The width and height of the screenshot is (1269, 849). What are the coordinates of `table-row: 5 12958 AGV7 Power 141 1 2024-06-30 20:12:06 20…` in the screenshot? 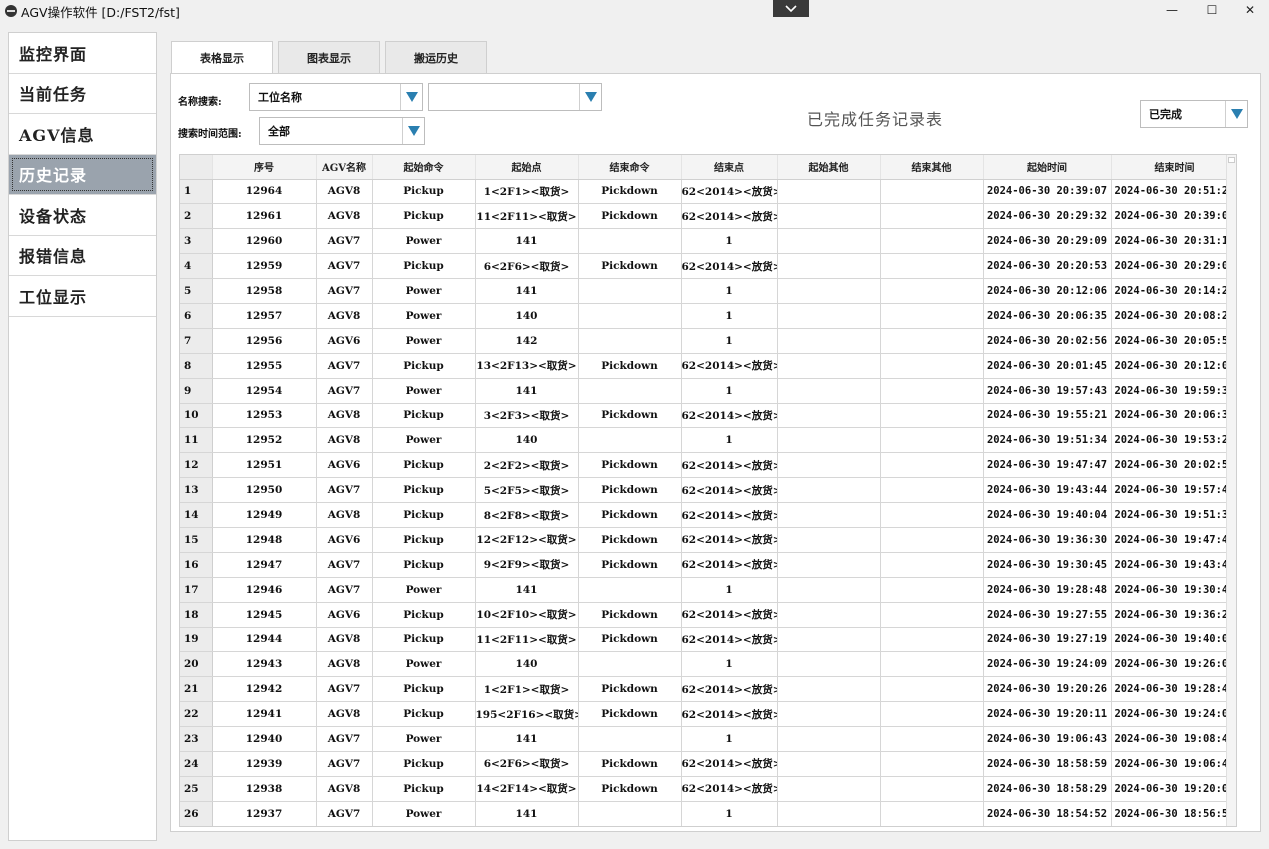 It's located at (708, 291).